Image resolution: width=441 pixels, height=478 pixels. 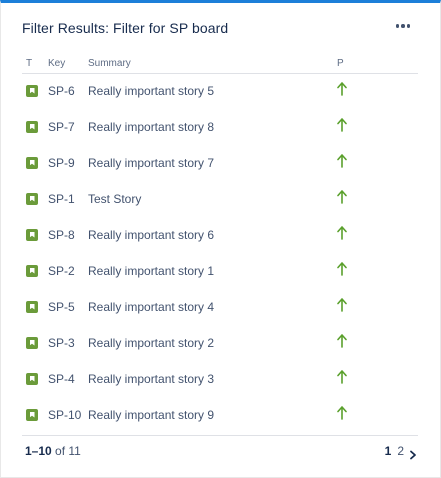 What do you see at coordinates (340, 63) in the screenshot?
I see `column-header-priority: P` at bounding box center [340, 63].